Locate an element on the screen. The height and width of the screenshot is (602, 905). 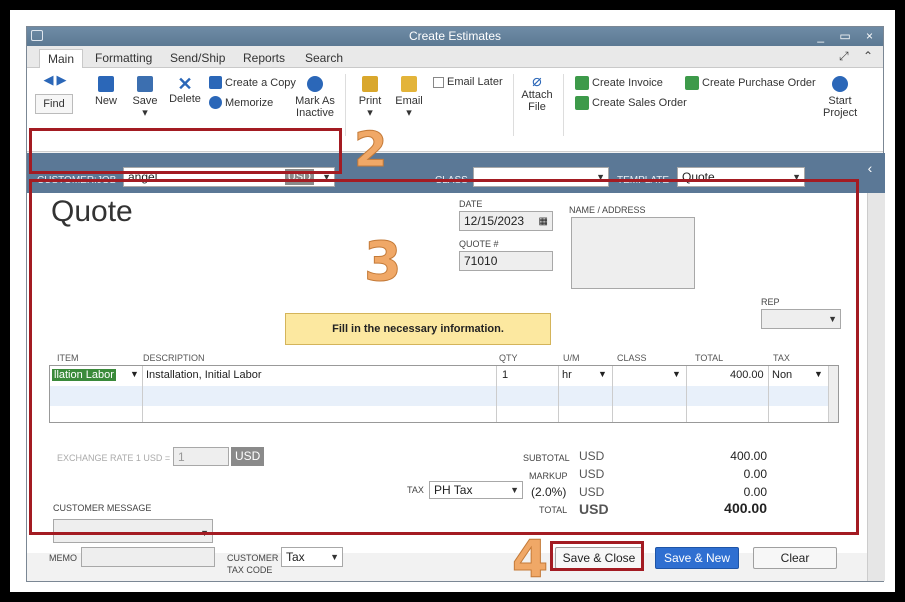
tab-main: Main is located at coordinates (61, 58).